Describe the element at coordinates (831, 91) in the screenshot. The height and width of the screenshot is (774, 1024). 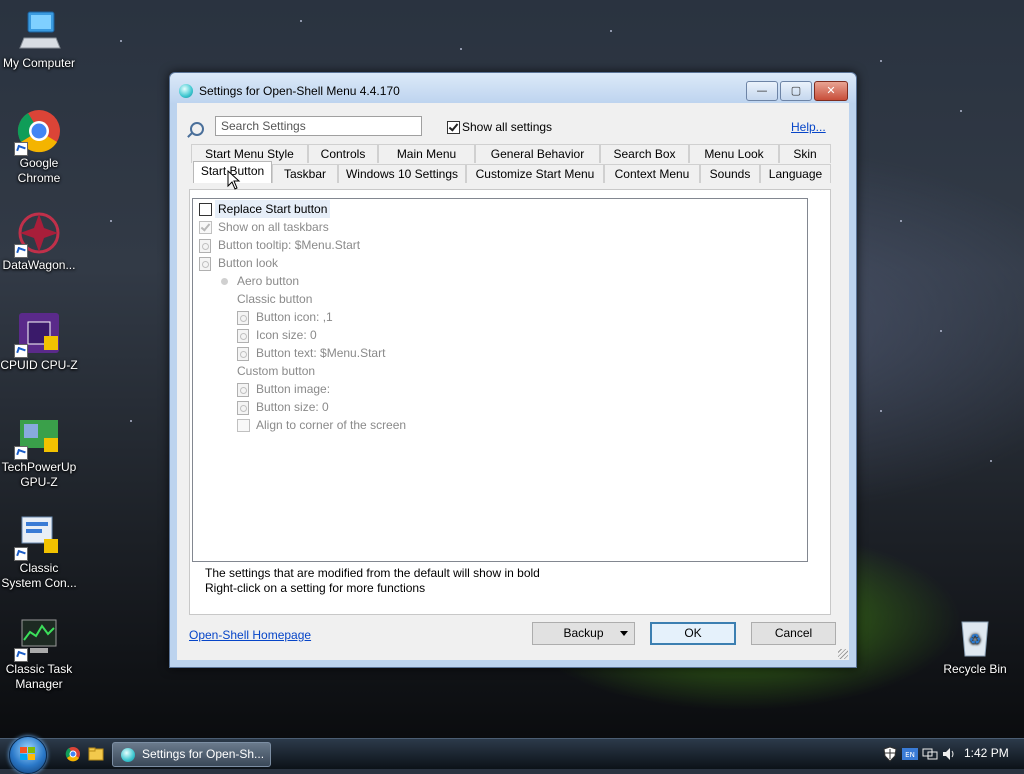
I see `close-button: ✕` at that location.